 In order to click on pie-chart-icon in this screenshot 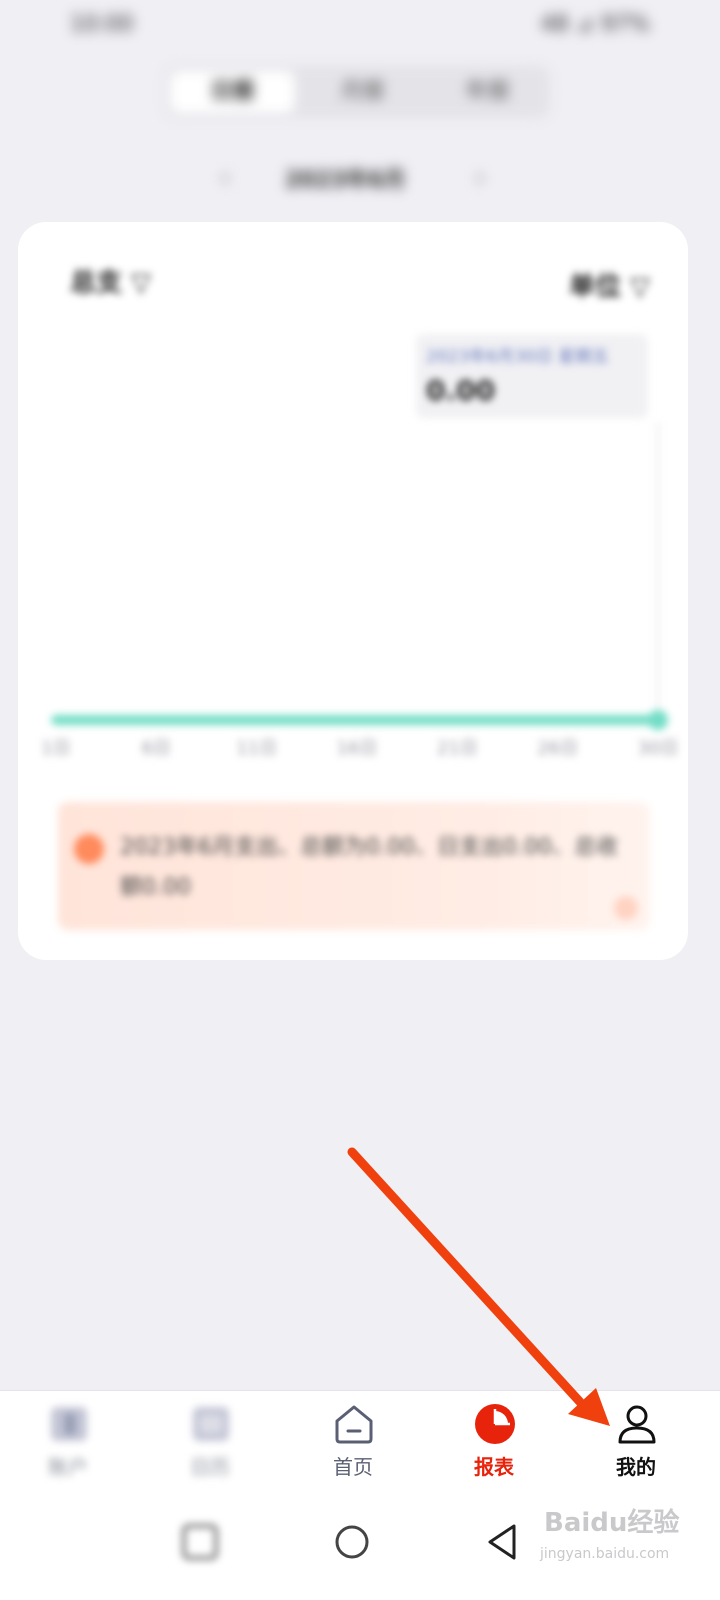, I will do `click(495, 1424)`.